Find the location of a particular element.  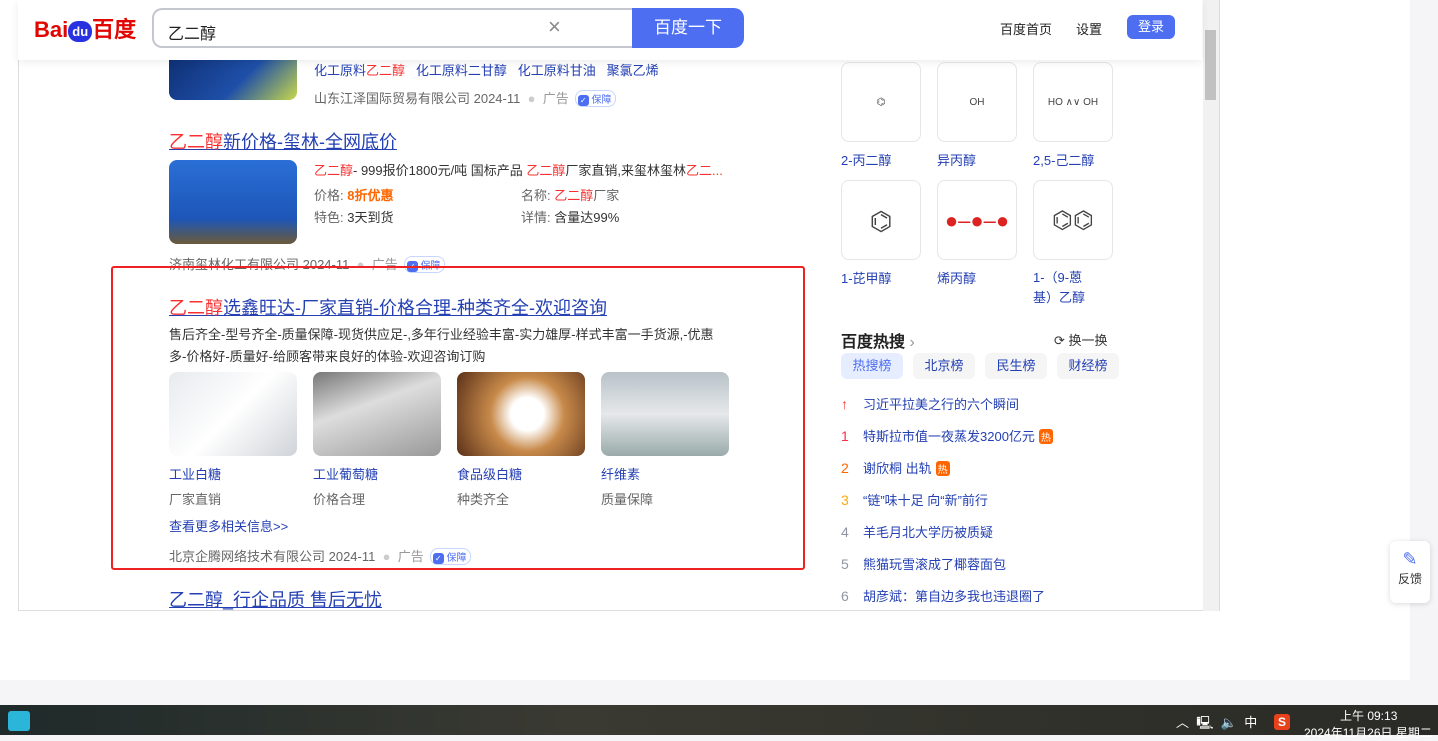

hotsearch-tabs: 热搜榜 北京榜 民生榜 财经榜 is located at coordinates (980, 366).